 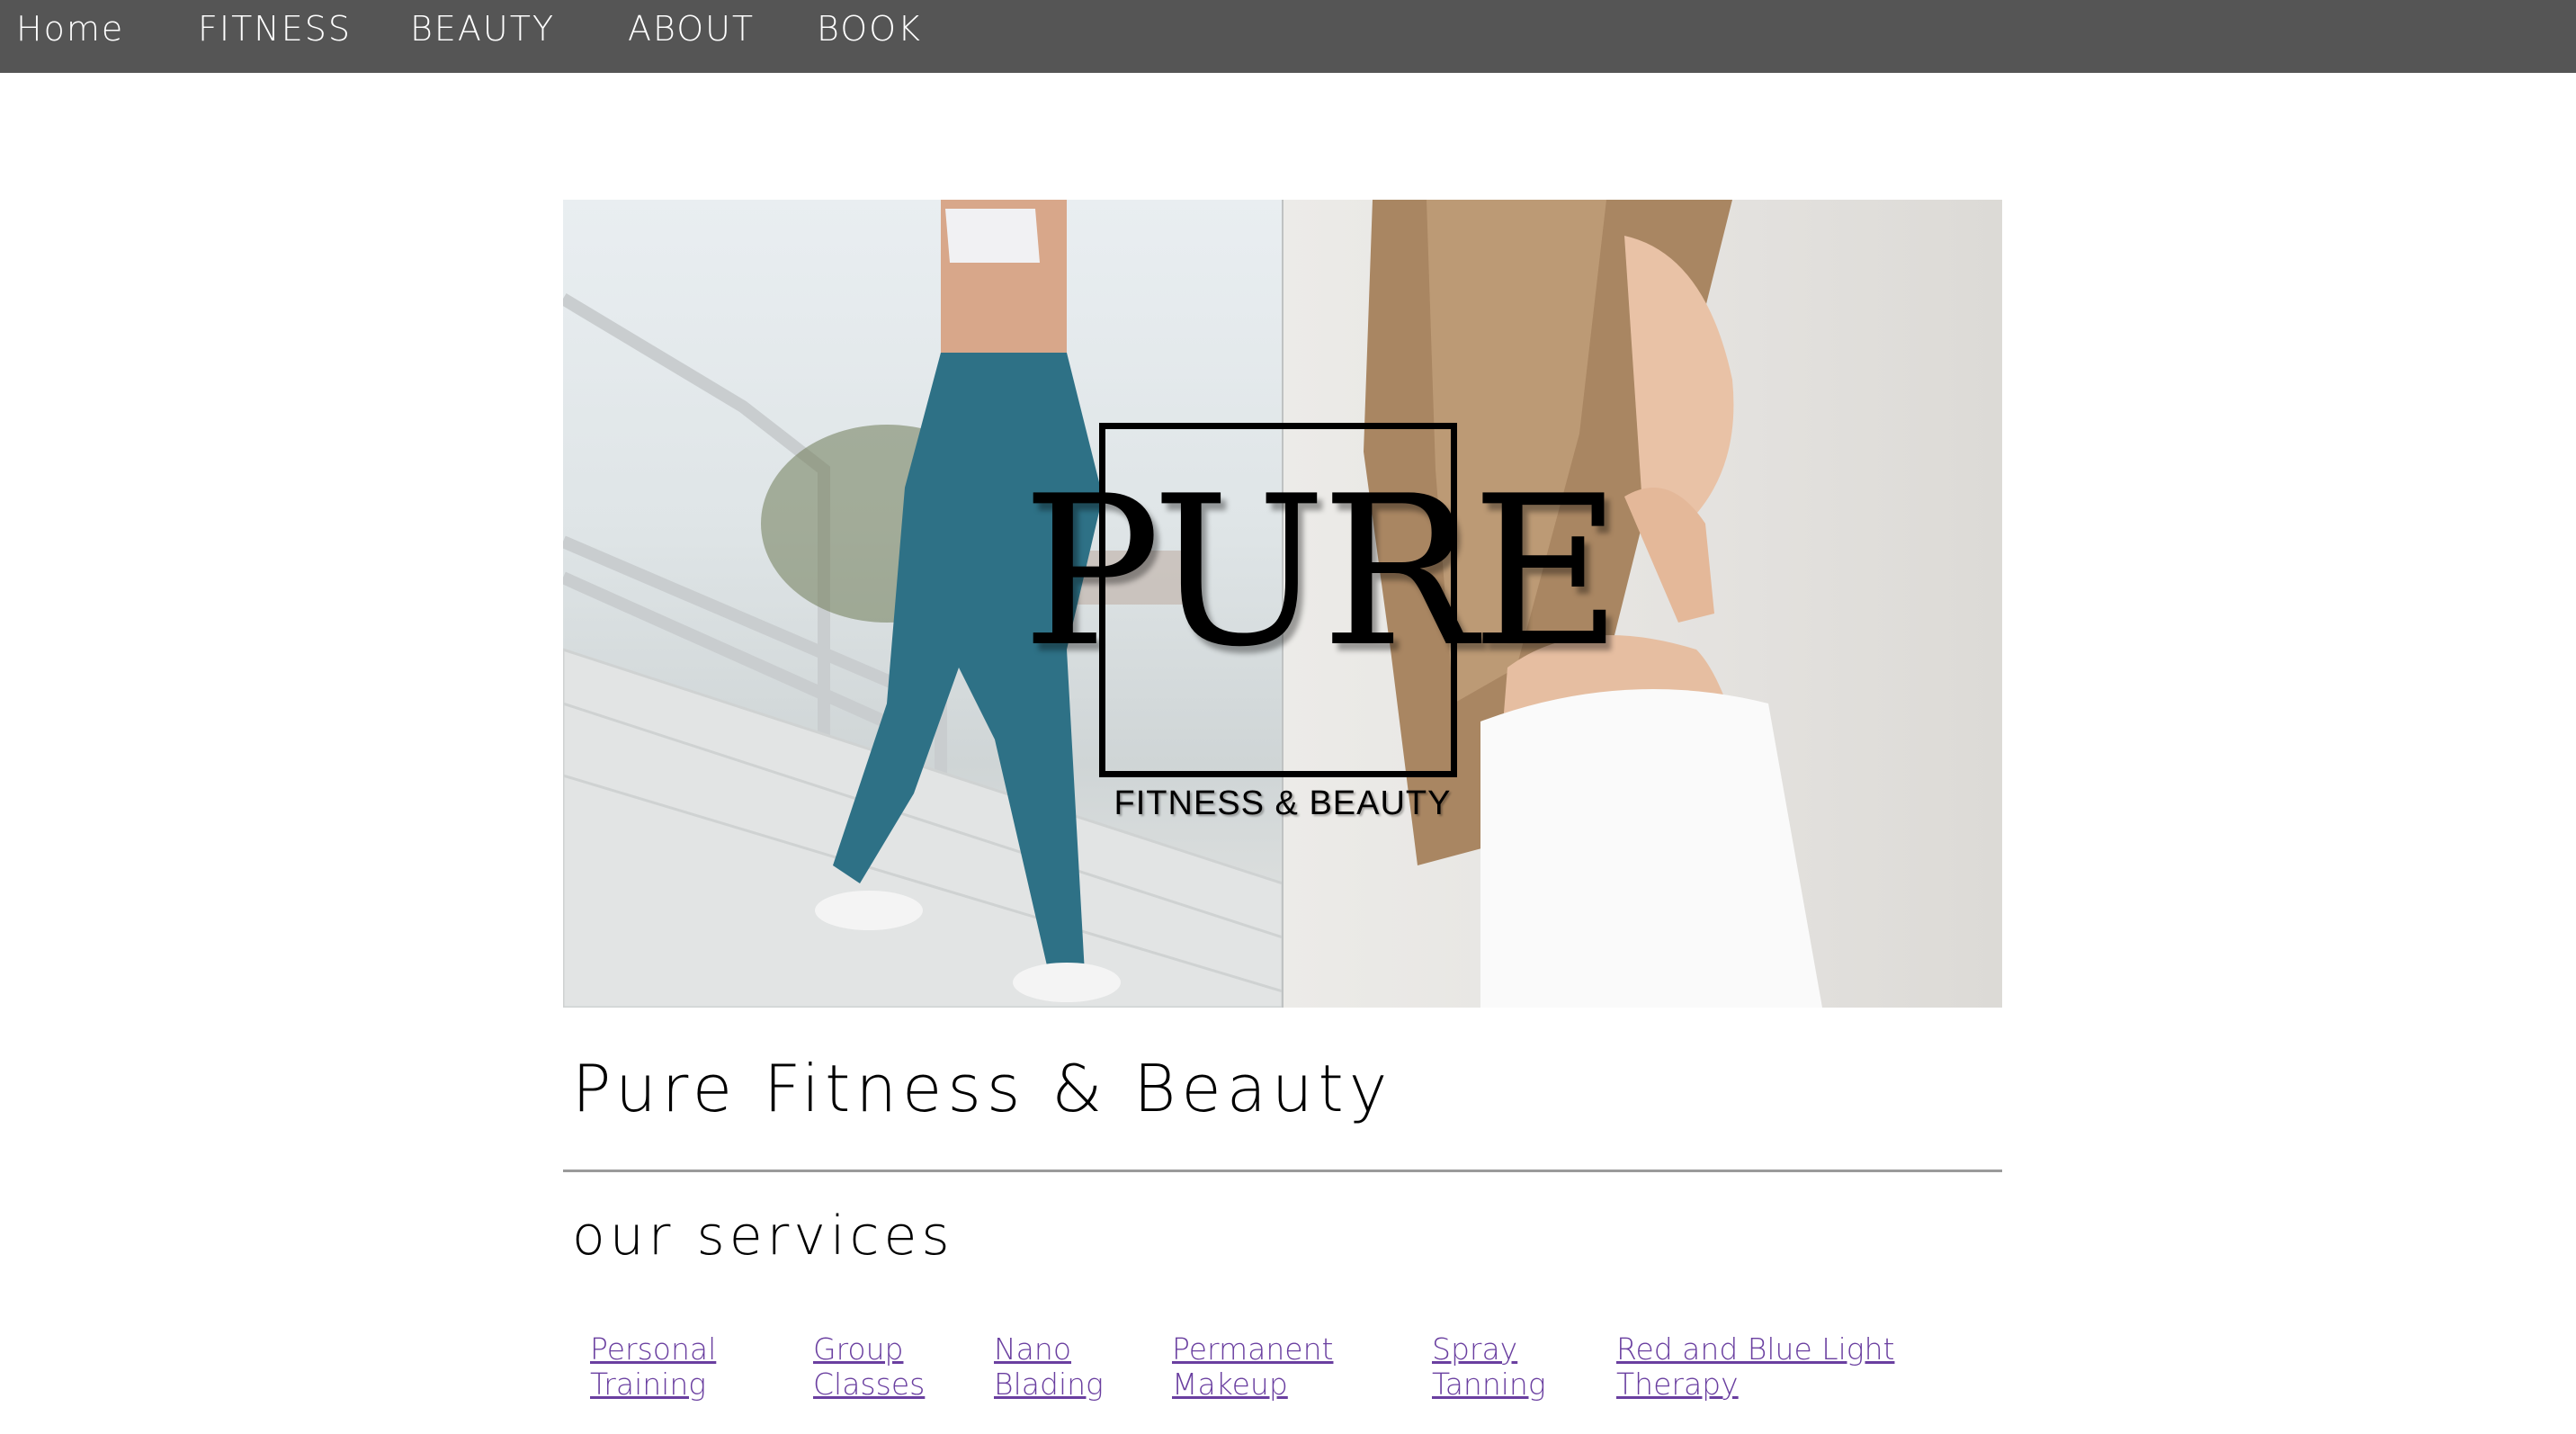 I want to click on logo-subtitle: FITNESS & BEAUTY, so click(x=1283, y=803).